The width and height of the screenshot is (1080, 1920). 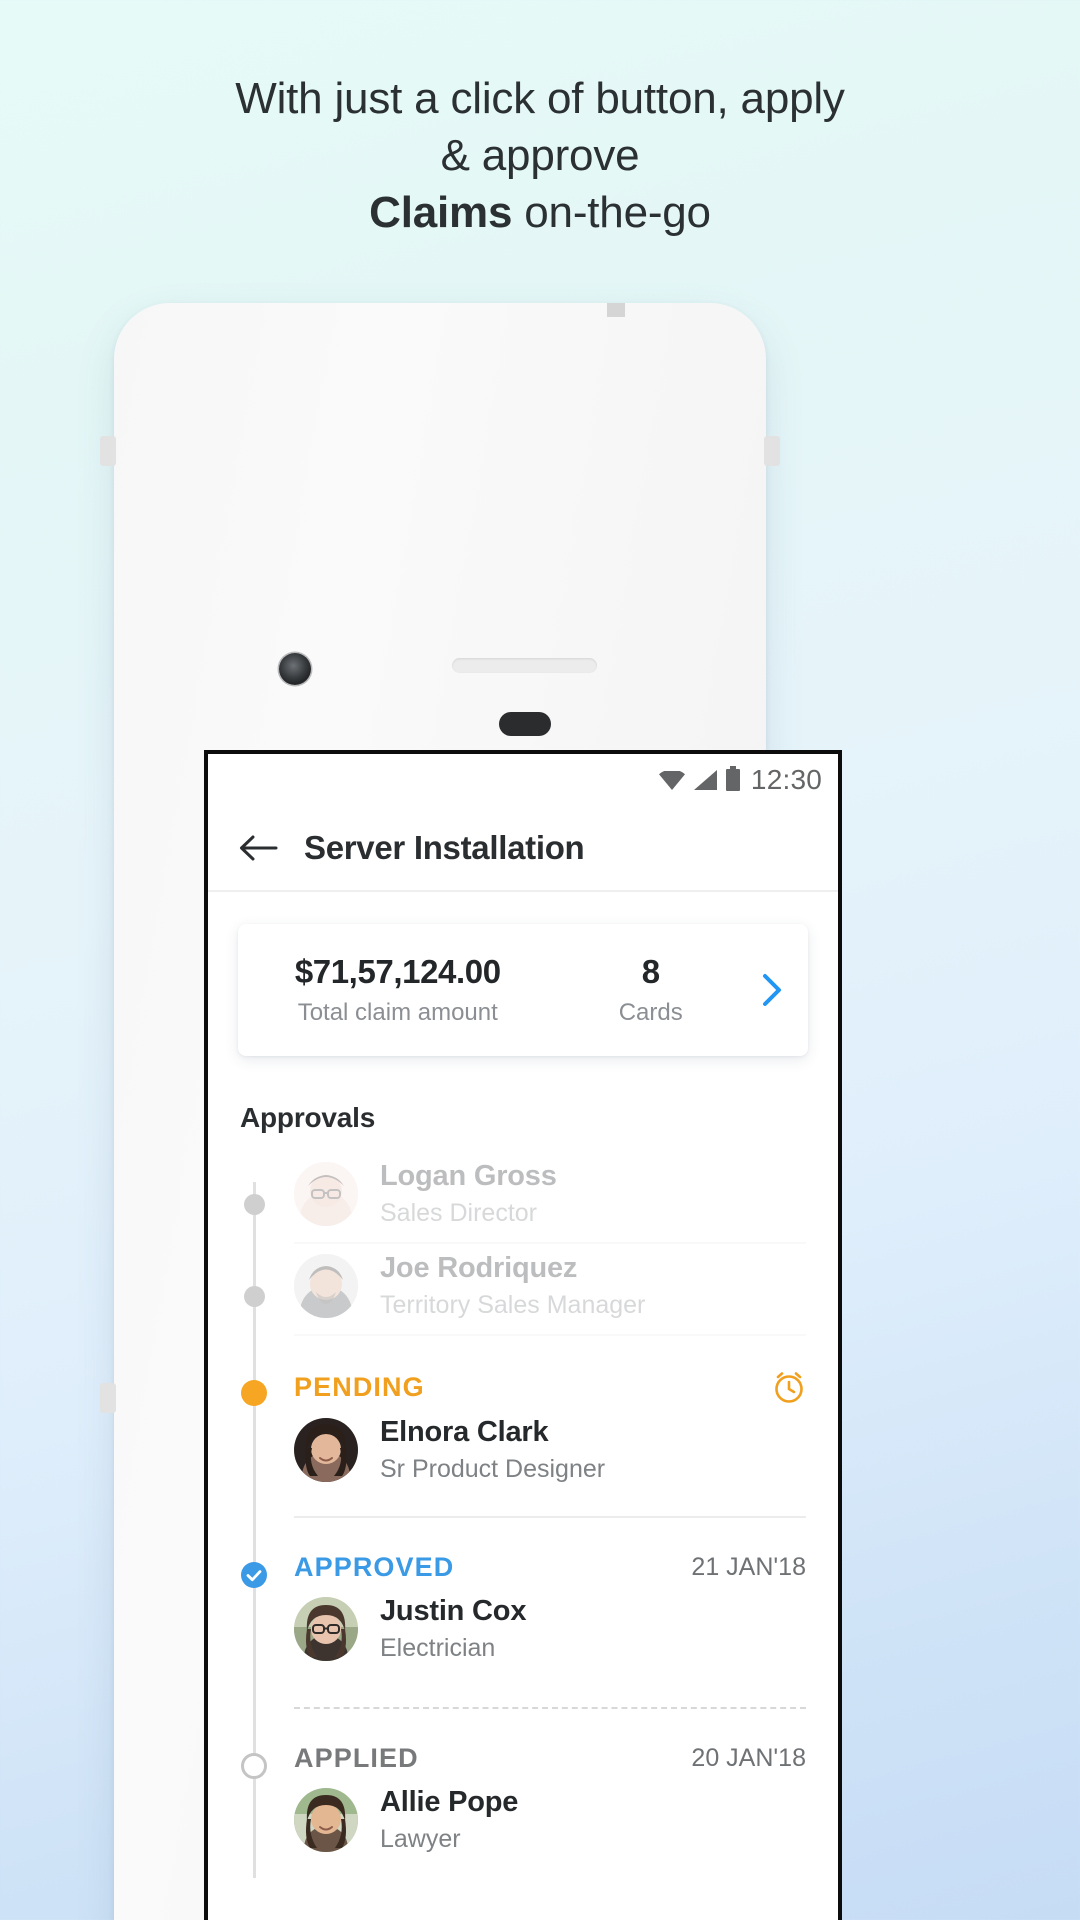 What do you see at coordinates (420, 1839) in the screenshot?
I see `approver-role: Lawyer` at bounding box center [420, 1839].